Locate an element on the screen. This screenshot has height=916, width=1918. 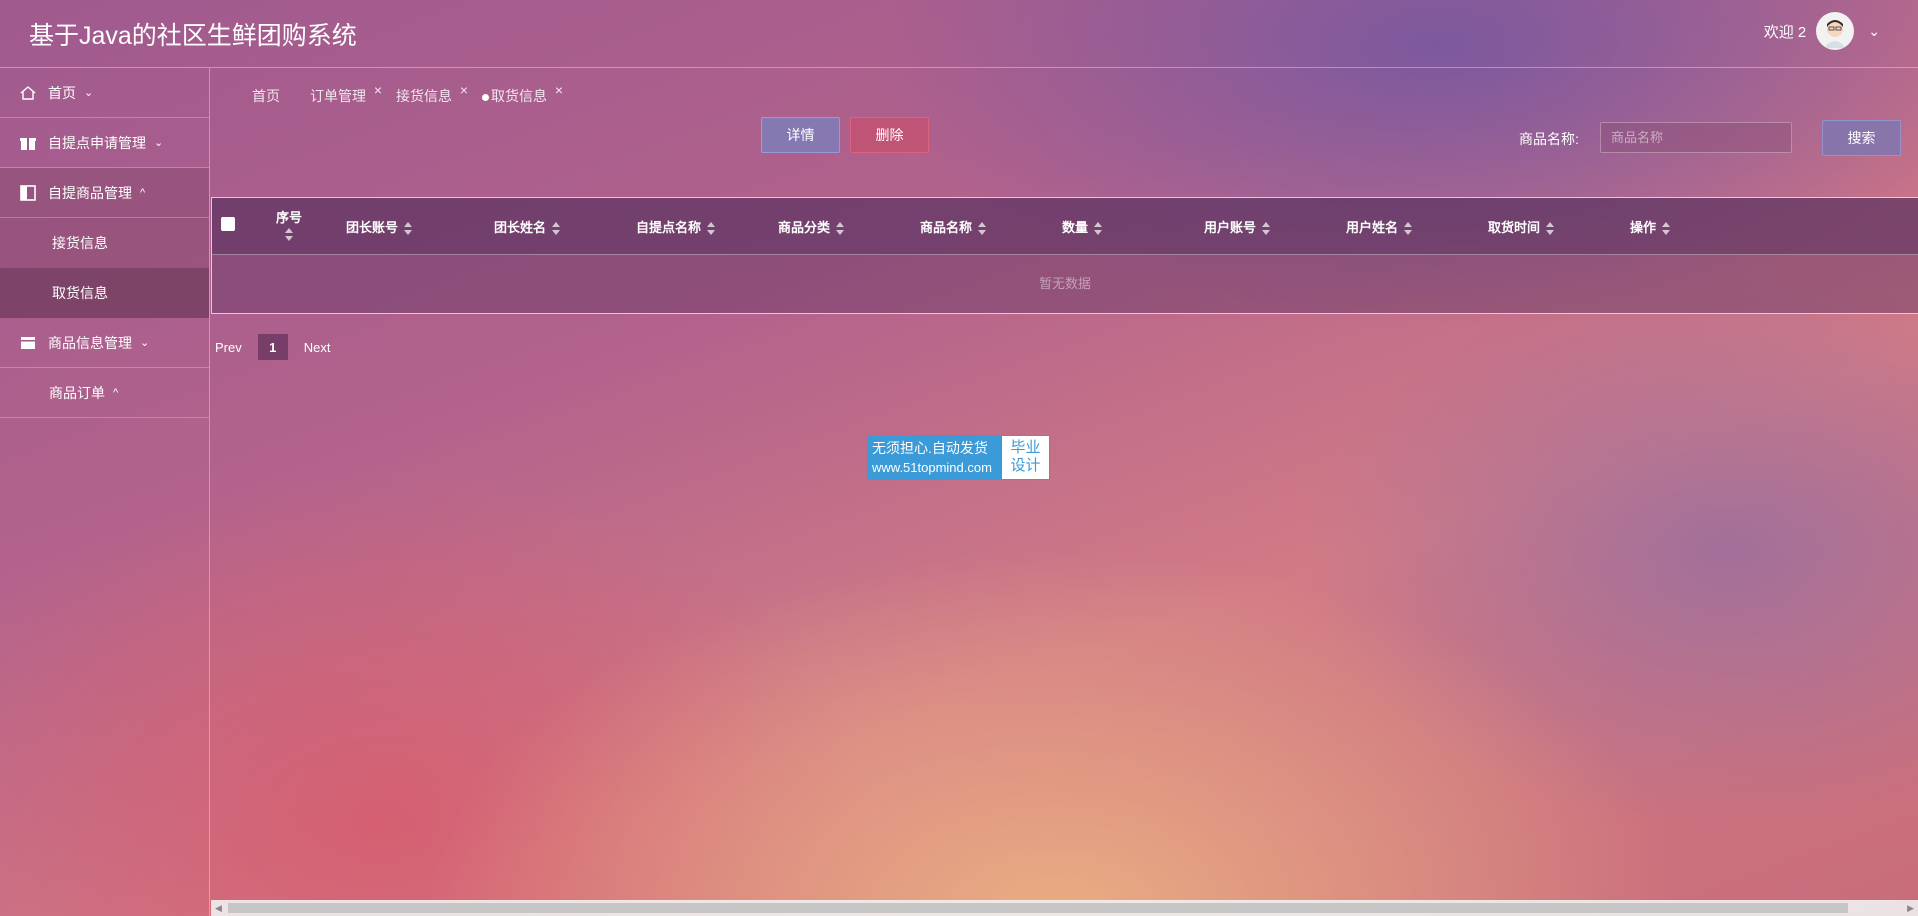
watermark-url: www.51topmind.com is located at coordinates (932, 467).